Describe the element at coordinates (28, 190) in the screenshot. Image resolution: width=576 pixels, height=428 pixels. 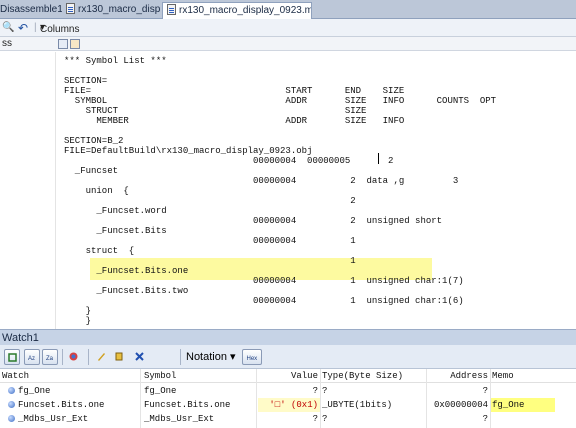
I see `editor-margin` at that location.